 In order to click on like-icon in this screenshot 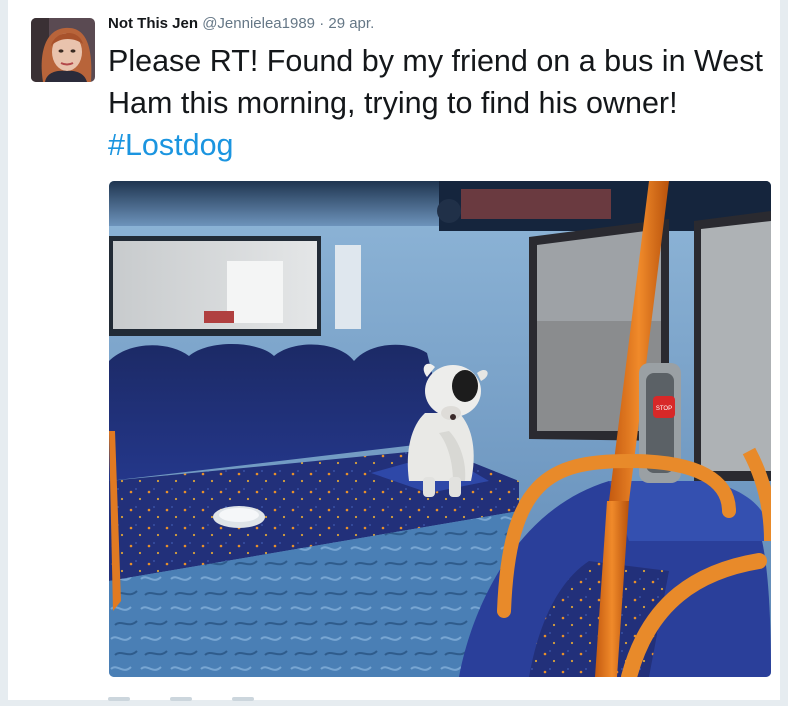, I will do `click(243, 699)`.